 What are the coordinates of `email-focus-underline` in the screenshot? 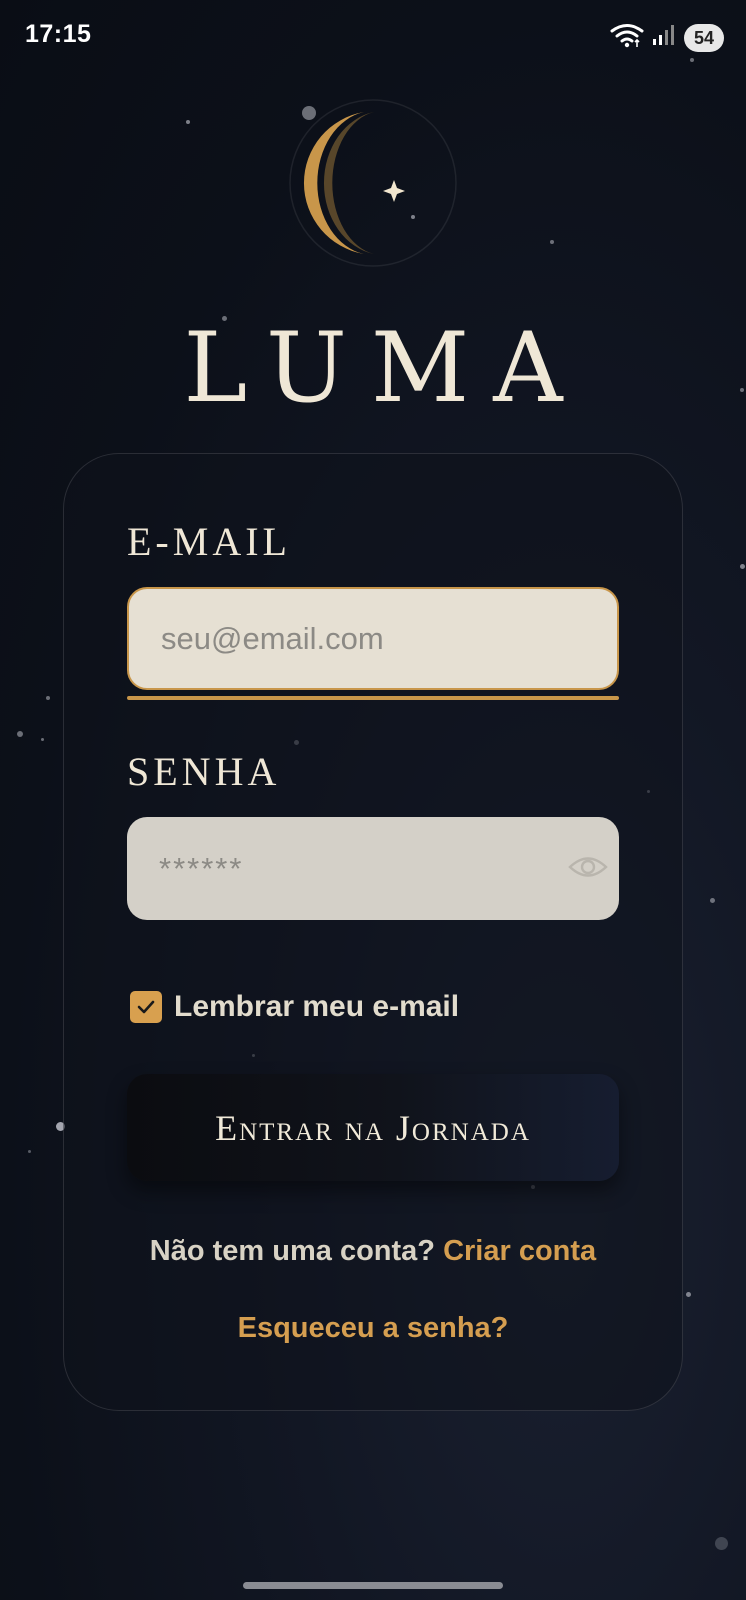 It's located at (373, 698).